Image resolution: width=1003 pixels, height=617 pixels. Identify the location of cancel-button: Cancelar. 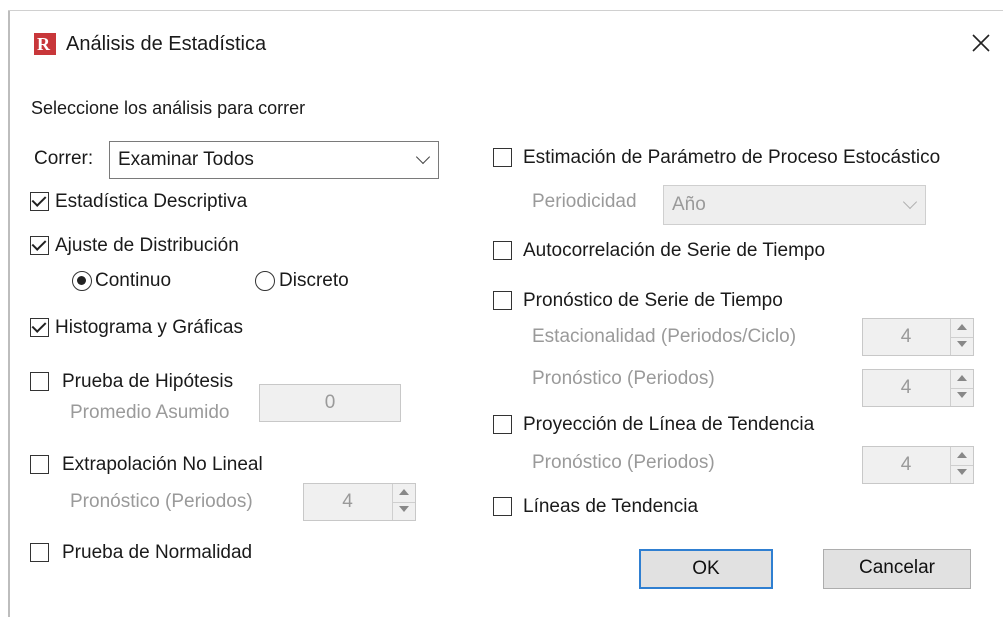
(897, 569).